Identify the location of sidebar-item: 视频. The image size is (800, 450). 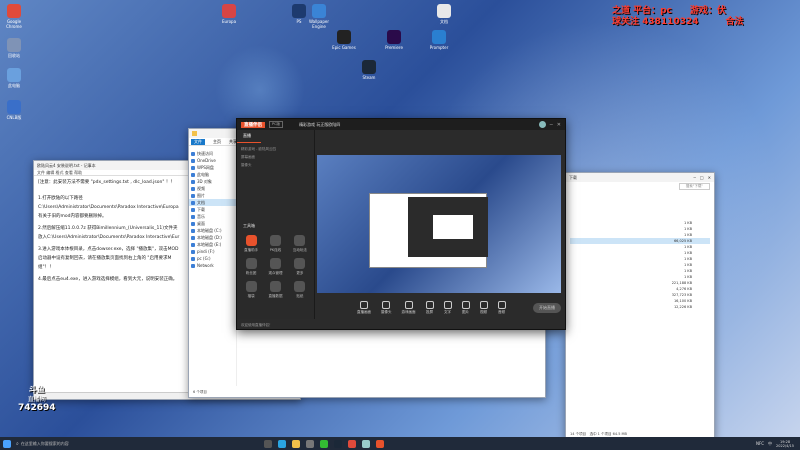
(212, 188).